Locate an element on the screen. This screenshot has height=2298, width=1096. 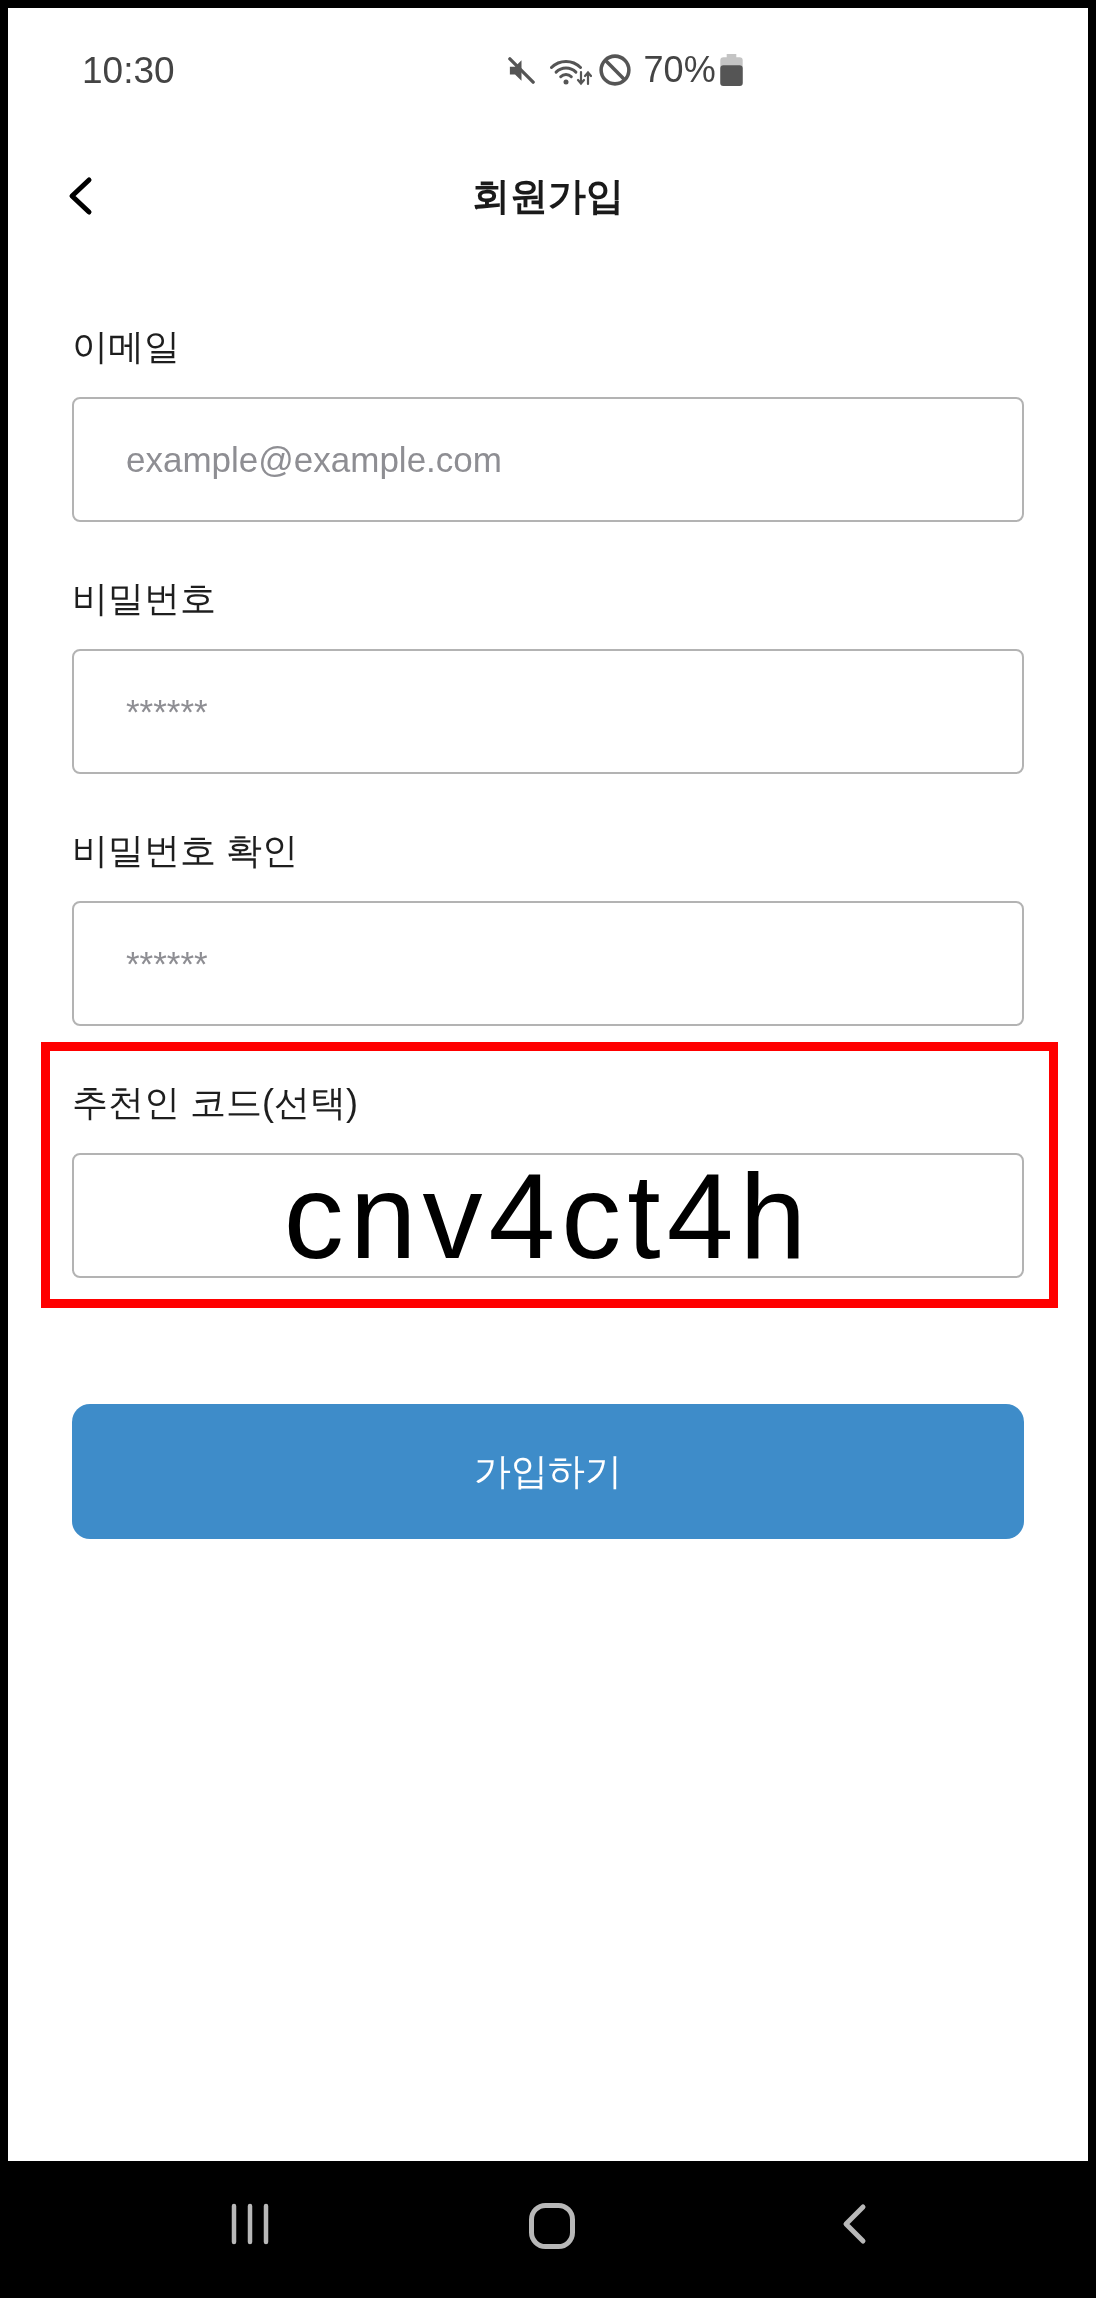
battery-icon is located at coordinates (731, 70).